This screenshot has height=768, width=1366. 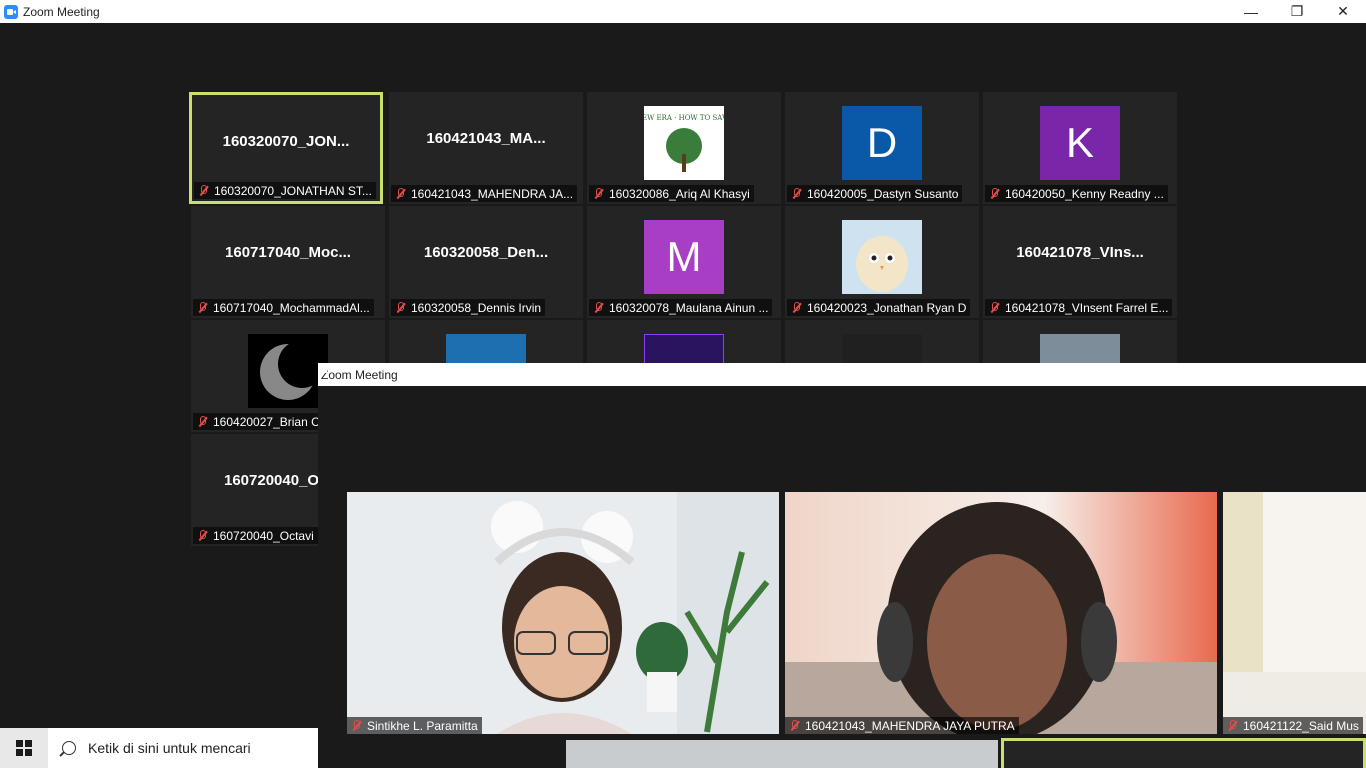 I want to click on video-tile: 160421043_MAHENDRA JAYA PUTRA, so click(x=1001, y=613).